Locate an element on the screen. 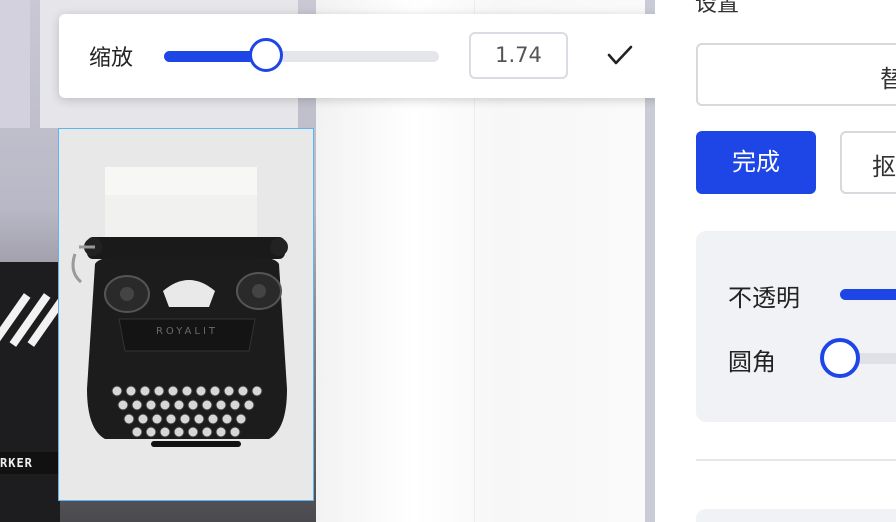 This screenshot has height=522, width=896. photo-dark-area is located at coordinates (30, 392).